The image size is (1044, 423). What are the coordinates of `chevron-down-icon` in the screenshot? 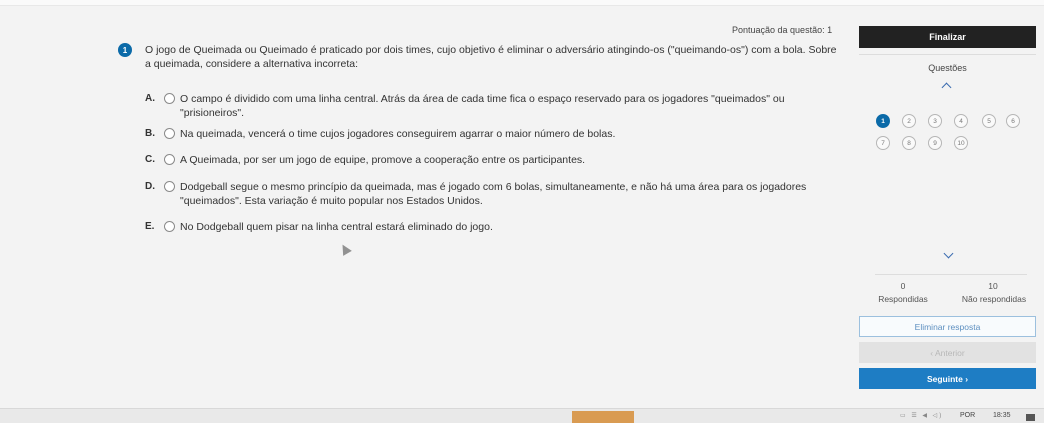 It's located at (948, 253).